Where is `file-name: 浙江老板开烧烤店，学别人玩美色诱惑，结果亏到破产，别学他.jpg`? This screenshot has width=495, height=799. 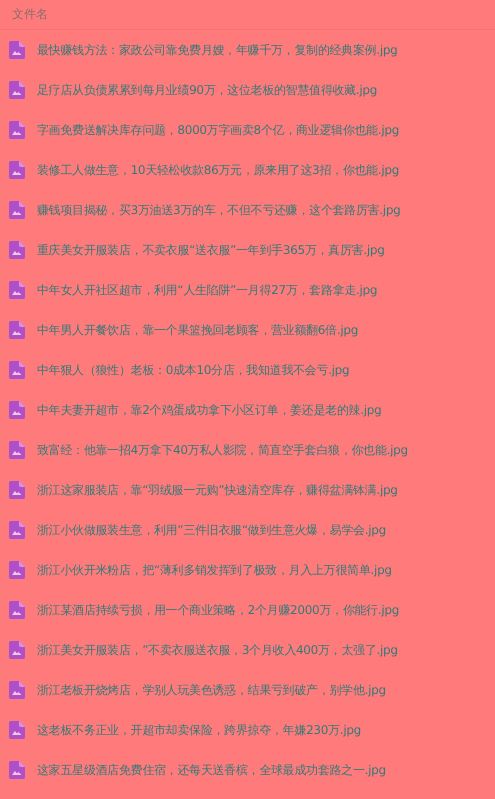
file-name: 浙江老板开烧烤店，学别人玩美色诱惑，结果亏到破产，别学他.jpg is located at coordinates (211, 690).